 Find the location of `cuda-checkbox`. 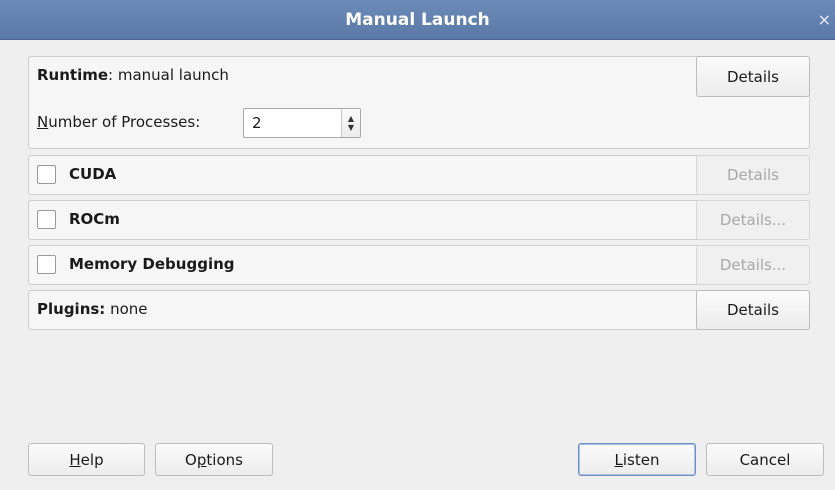

cuda-checkbox is located at coordinates (46, 174).